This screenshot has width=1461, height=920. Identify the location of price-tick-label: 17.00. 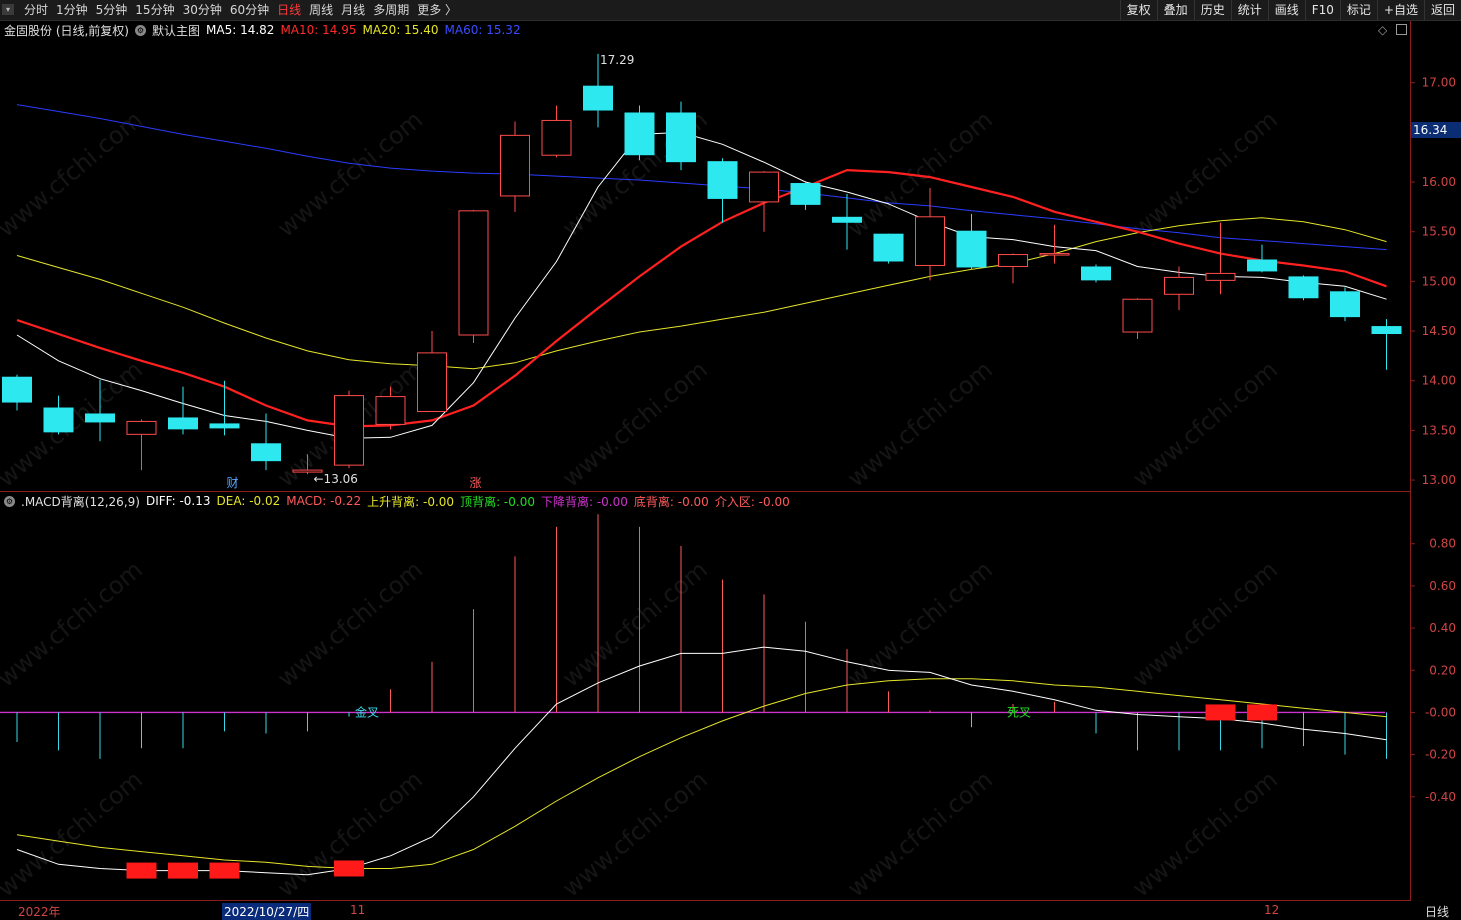
(1439, 83).